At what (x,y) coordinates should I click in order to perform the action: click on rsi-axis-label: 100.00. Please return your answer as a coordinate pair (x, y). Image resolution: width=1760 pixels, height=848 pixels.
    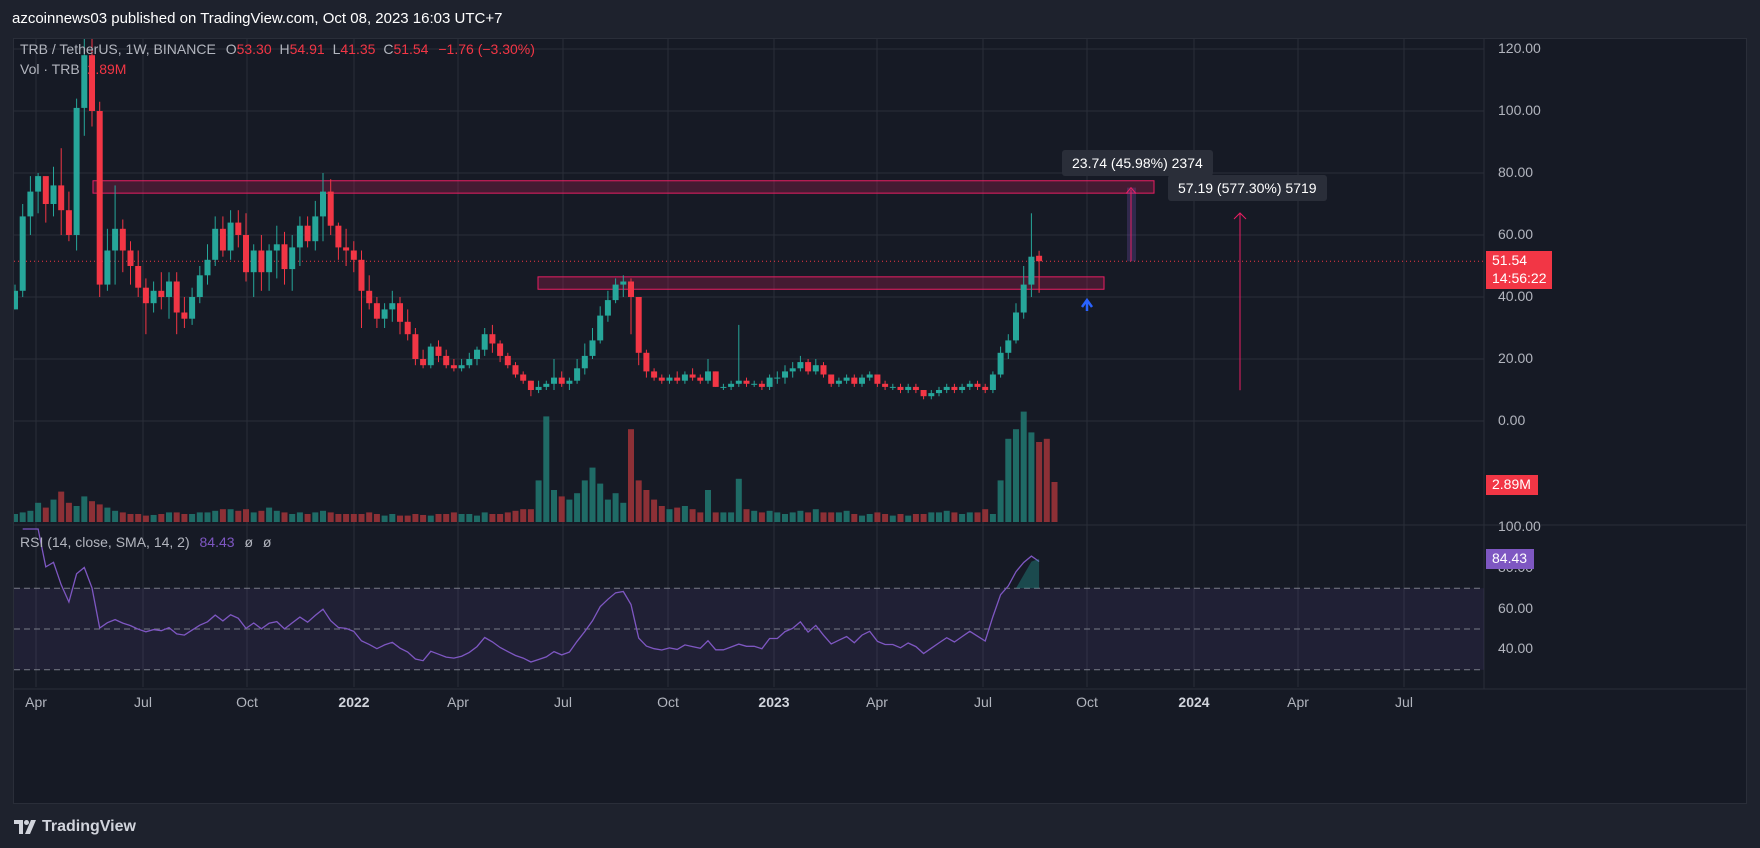
    Looking at the image, I should click on (1519, 526).